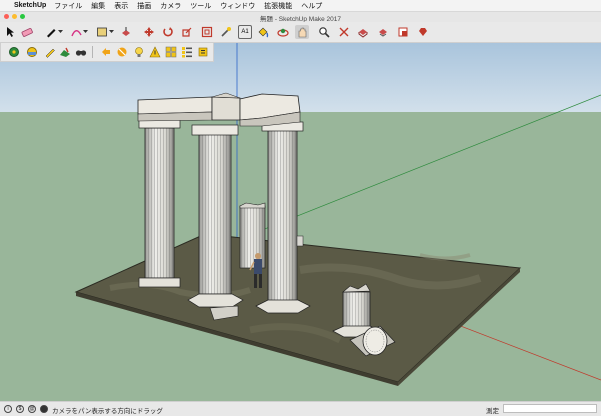 Image resolution: width=601 pixels, height=416 pixels. I want to click on menu-window: ウィンドウ, so click(237, 6).